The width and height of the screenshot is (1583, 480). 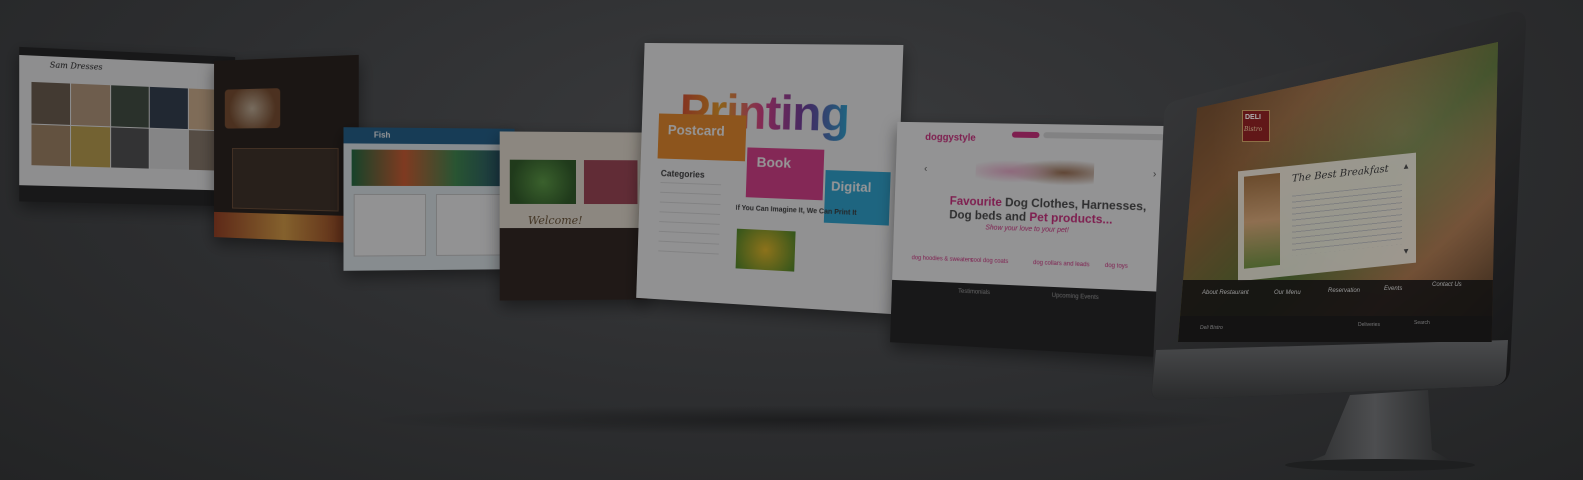 What do you see at coordinates (1287, 293) in the screenshot?
I see `nav-menu: Our Menu` at bounding box center [1287, 293].